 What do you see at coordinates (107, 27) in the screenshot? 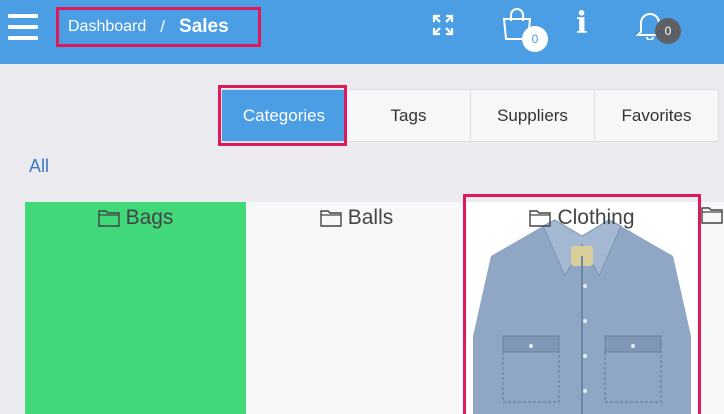
I see `breadcrumb-dashboard-link: Dashboard` at bounding box center [107, 27].